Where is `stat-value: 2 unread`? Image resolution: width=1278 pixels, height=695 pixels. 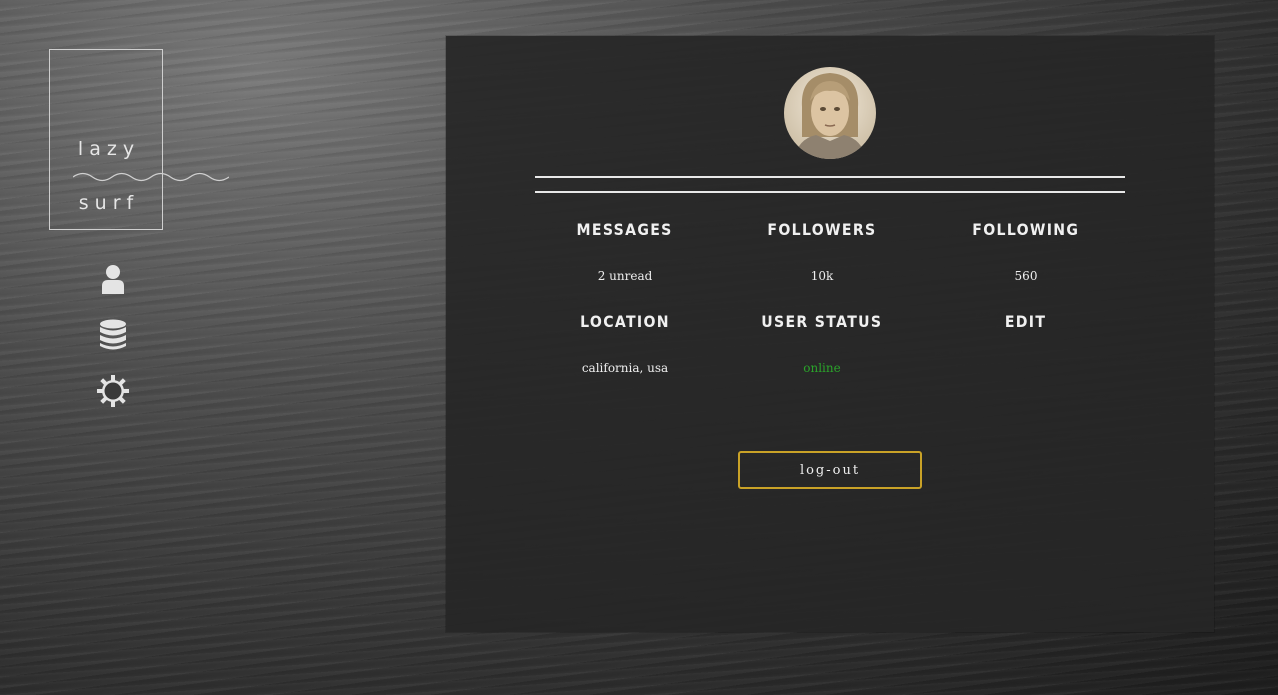 stat-value: 2 unread is located at coordinates (625, 276).